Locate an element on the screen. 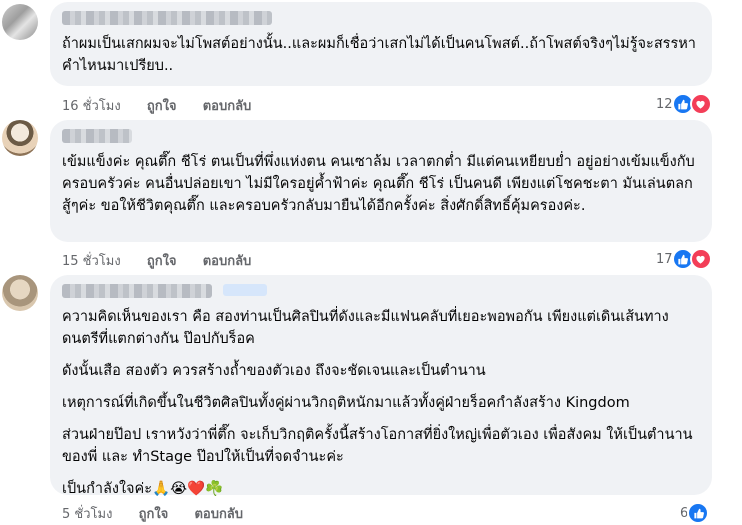 Image resolution: width=742 pixels, height=525 pixels. reaction-count: 17 is located at coordinates (664, 259).